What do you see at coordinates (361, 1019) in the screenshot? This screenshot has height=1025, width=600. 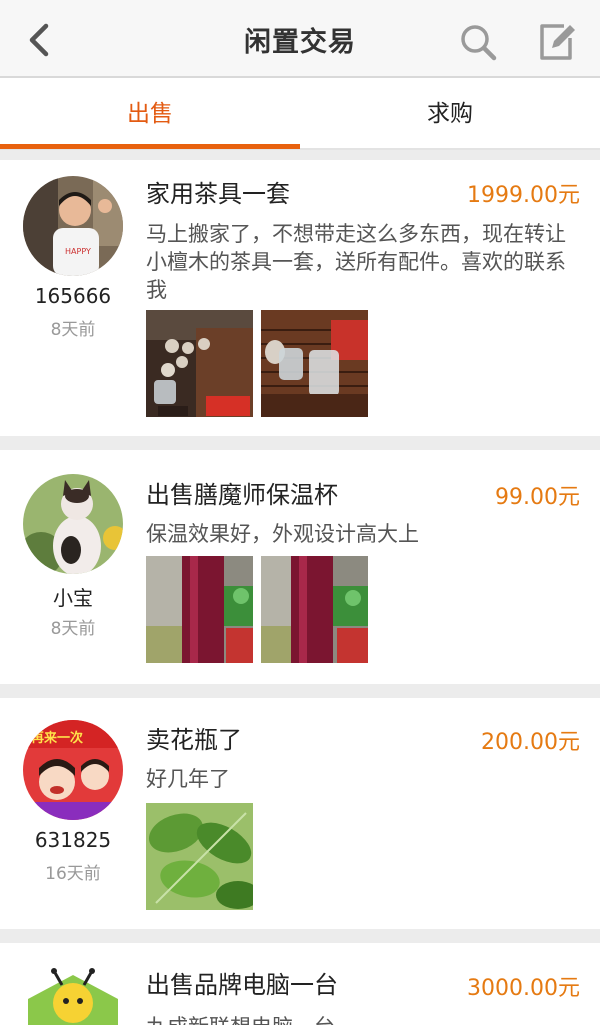 I see `listing-description: 九成新联想电脑一台` at bounding box center [361, 1019].